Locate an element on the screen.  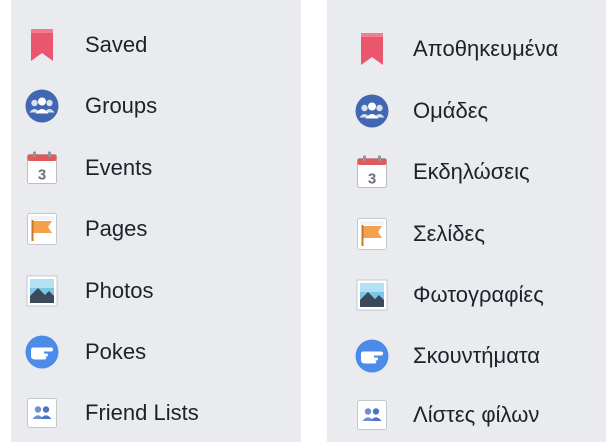
nav-item-label: Photos is located at coordinates (119, 290).